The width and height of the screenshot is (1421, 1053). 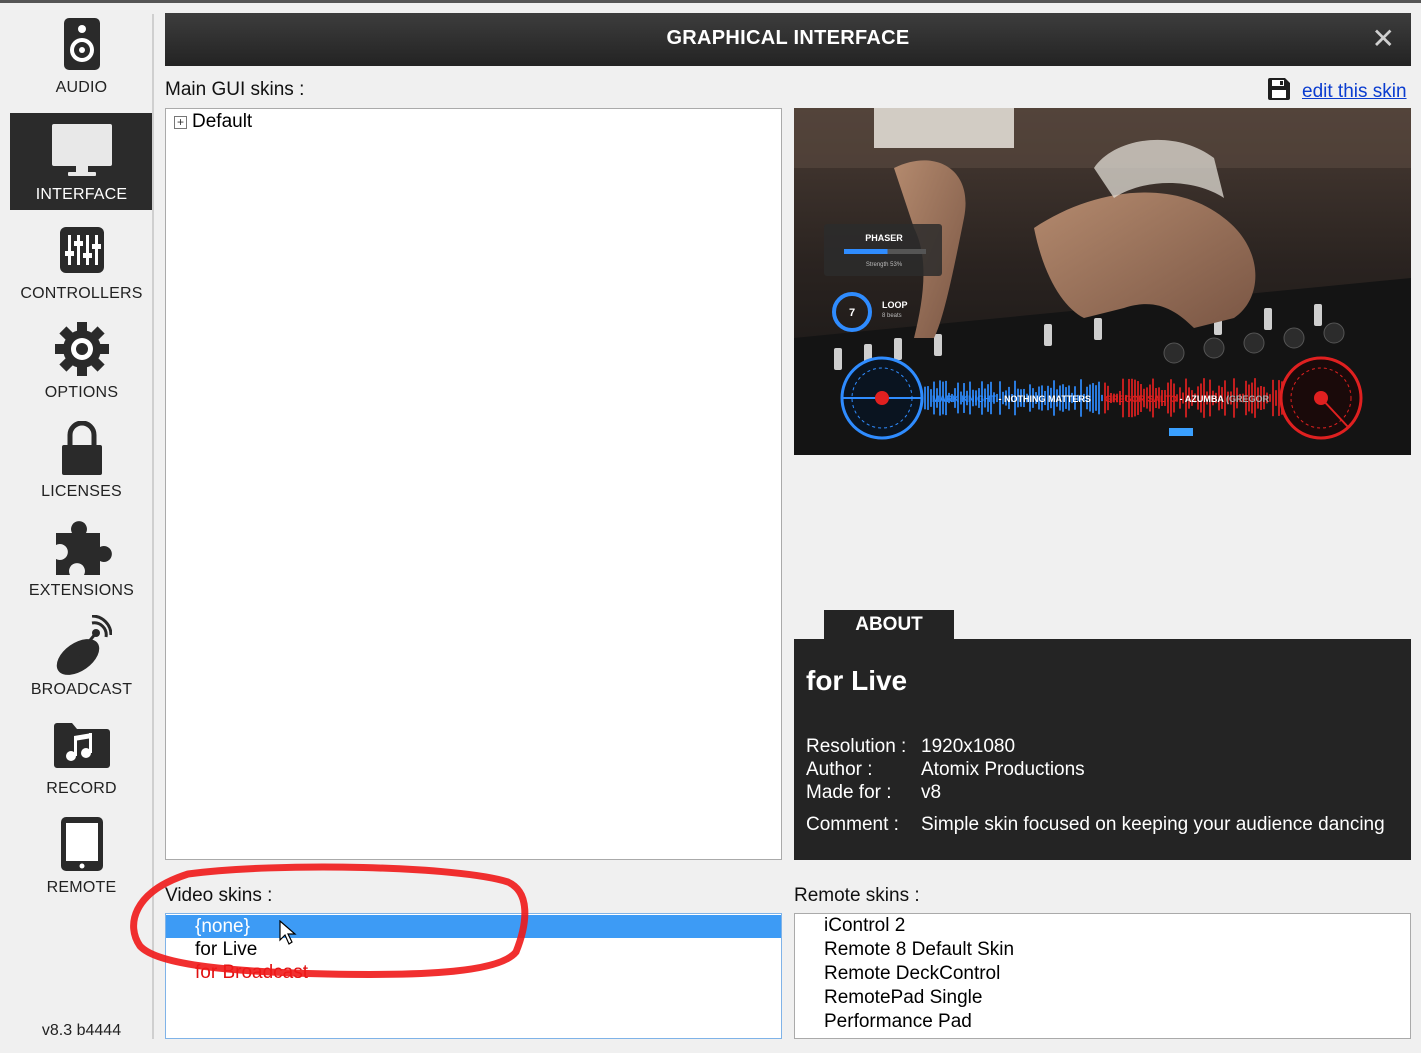 What do you see at coordinates (857, 895) in the screenshot?
I see `remote-skins-label: Remote skins :` at bounding box center [857, 895].